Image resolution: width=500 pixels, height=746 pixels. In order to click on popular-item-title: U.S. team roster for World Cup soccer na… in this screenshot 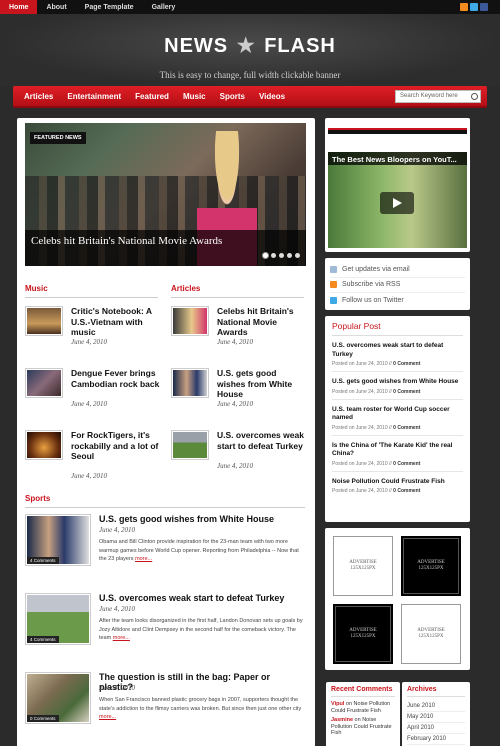, I will do `click(397, 414)`.